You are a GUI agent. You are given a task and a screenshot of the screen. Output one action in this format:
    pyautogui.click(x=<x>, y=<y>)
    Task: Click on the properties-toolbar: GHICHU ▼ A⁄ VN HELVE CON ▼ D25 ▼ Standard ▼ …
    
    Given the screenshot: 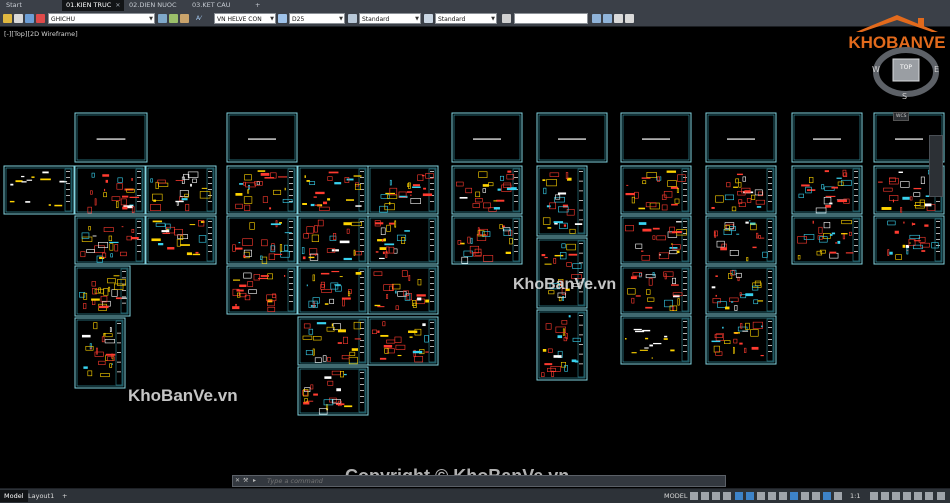 What is the action you would take?
    pyautogui.click(x=475, y=19)
    